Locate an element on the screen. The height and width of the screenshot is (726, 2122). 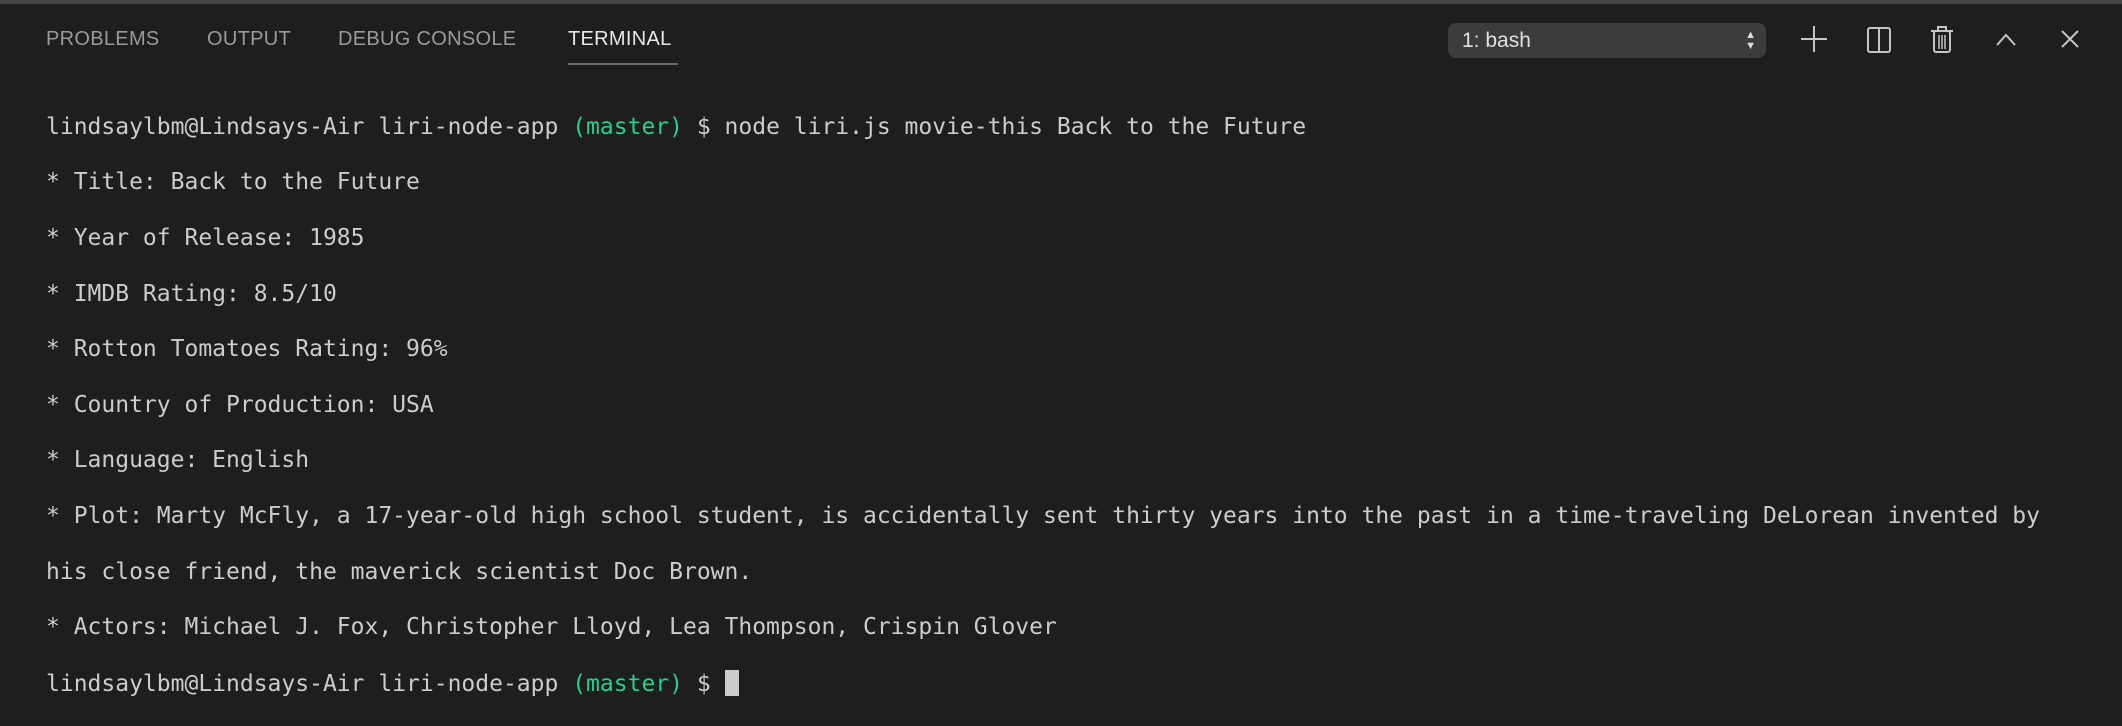
plus-icon is located at coordinates (1814, 39).